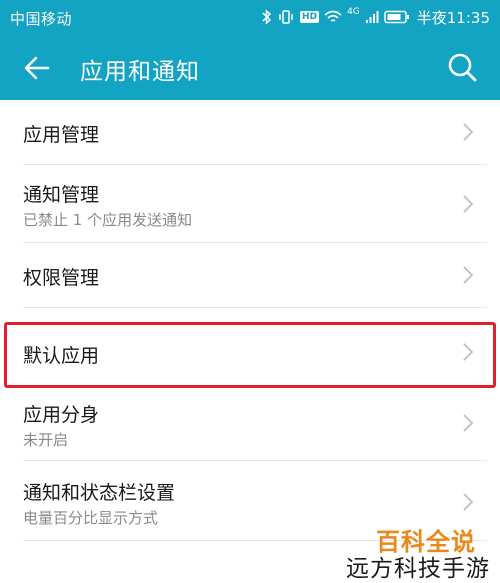 The image size is (500, 583). Describe the element at coordinates (91, 518) in the screenshot. I see `list-item-subtitle: 电量百分比显示方式` at that location.